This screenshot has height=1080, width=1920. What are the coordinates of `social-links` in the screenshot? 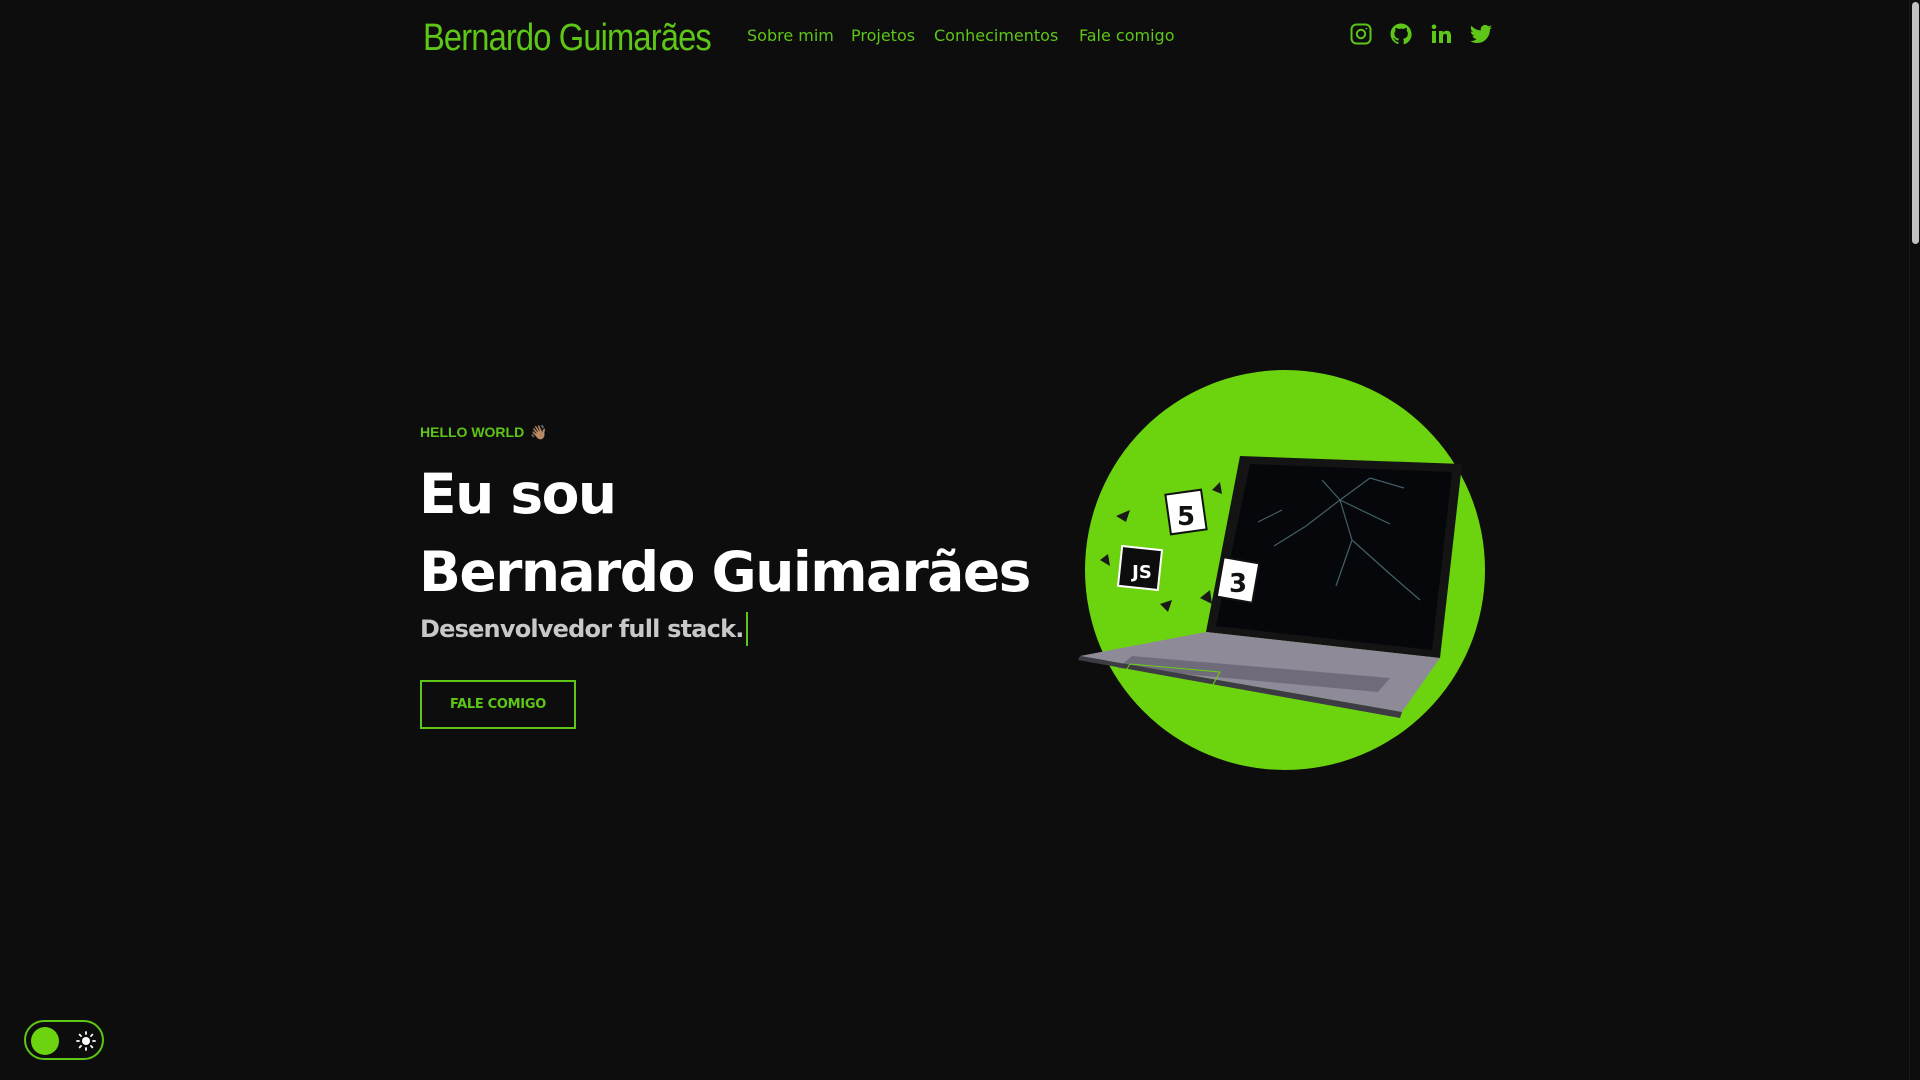 It's located at (1421, 34).